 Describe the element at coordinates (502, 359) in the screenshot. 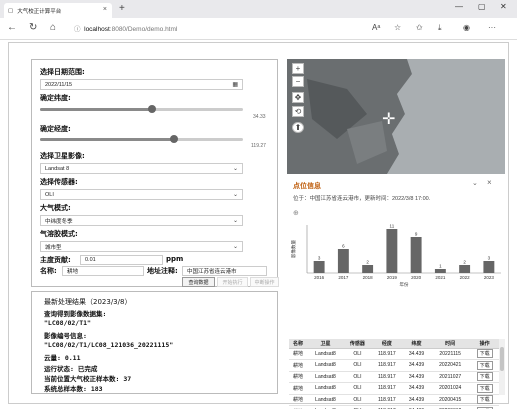

I see `scrollbar-thumb` at that location.